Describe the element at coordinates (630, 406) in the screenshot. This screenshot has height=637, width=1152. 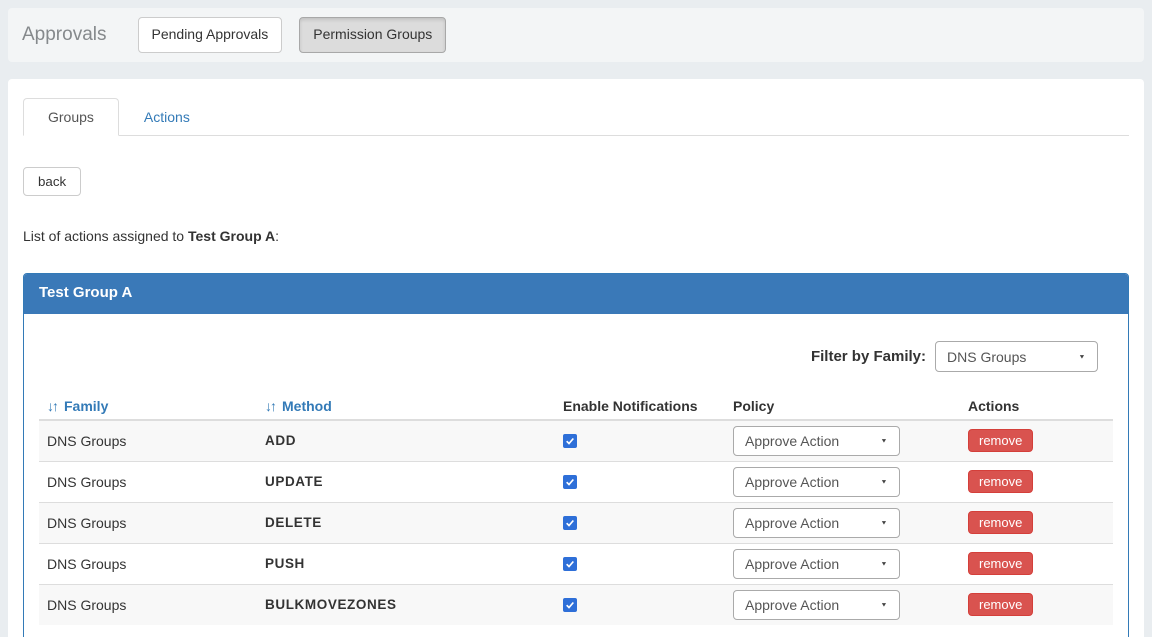
I see `column-label: Enable Notifications` at that location.